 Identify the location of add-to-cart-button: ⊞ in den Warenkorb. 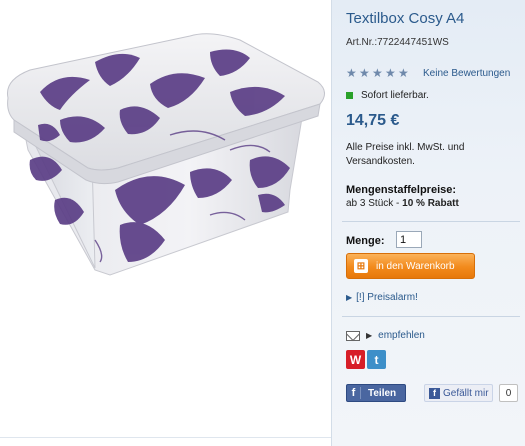
(410, 266).